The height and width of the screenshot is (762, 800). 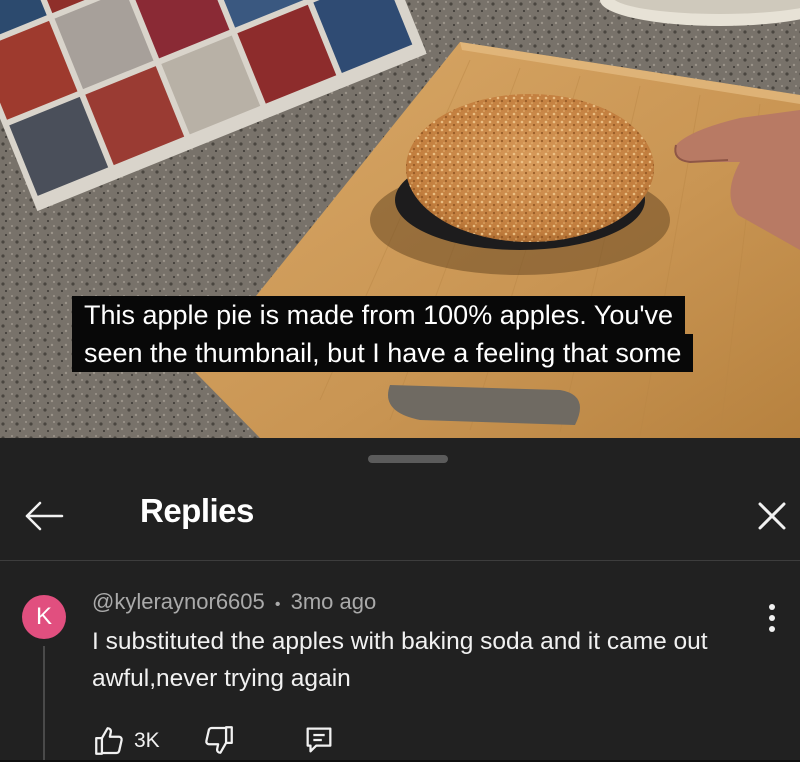 I want to click on thumbs-up-icon, so click(x=109, y=741).